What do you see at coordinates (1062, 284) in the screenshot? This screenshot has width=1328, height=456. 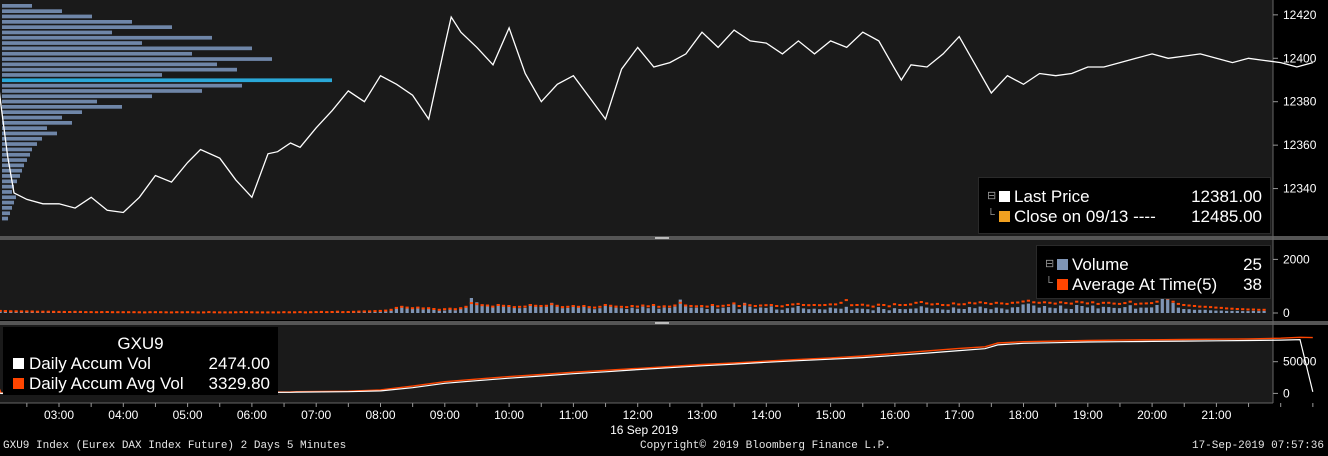 I see `avg-swatch` at bounding box center [1062, 284].